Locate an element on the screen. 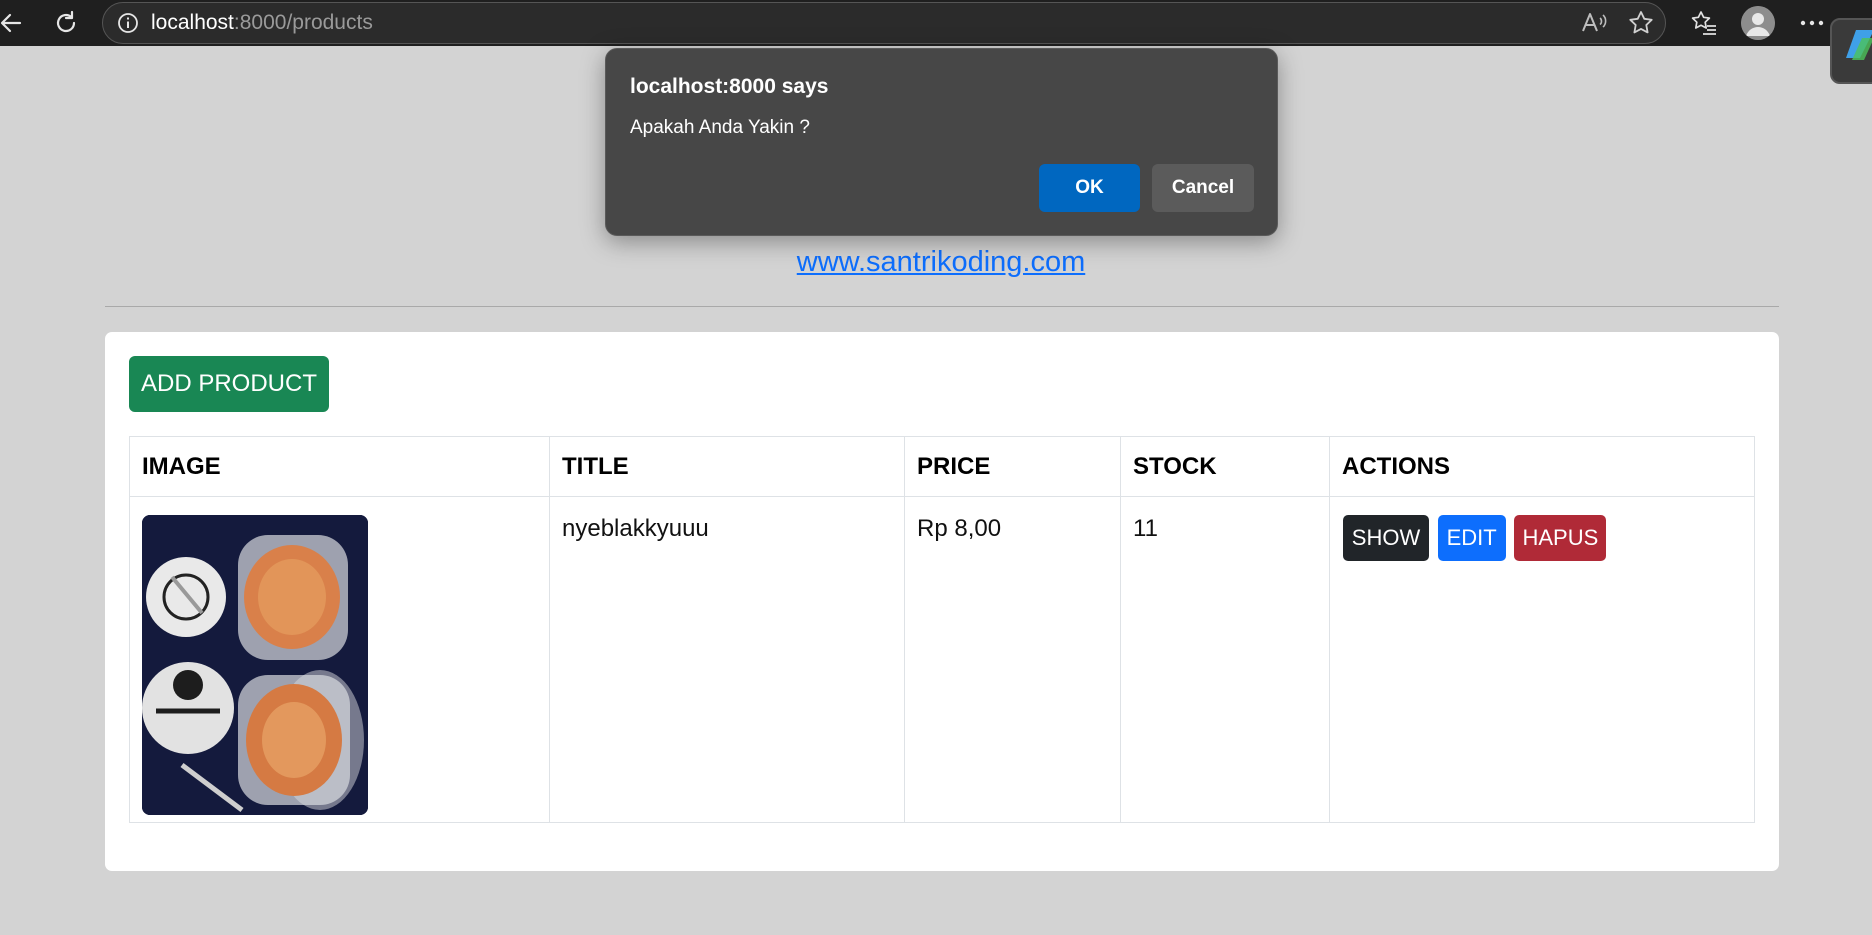 This screenshot has width=1872, height=935. title-cell: nyeblakkyuuu is located at coordinates (727, 659).